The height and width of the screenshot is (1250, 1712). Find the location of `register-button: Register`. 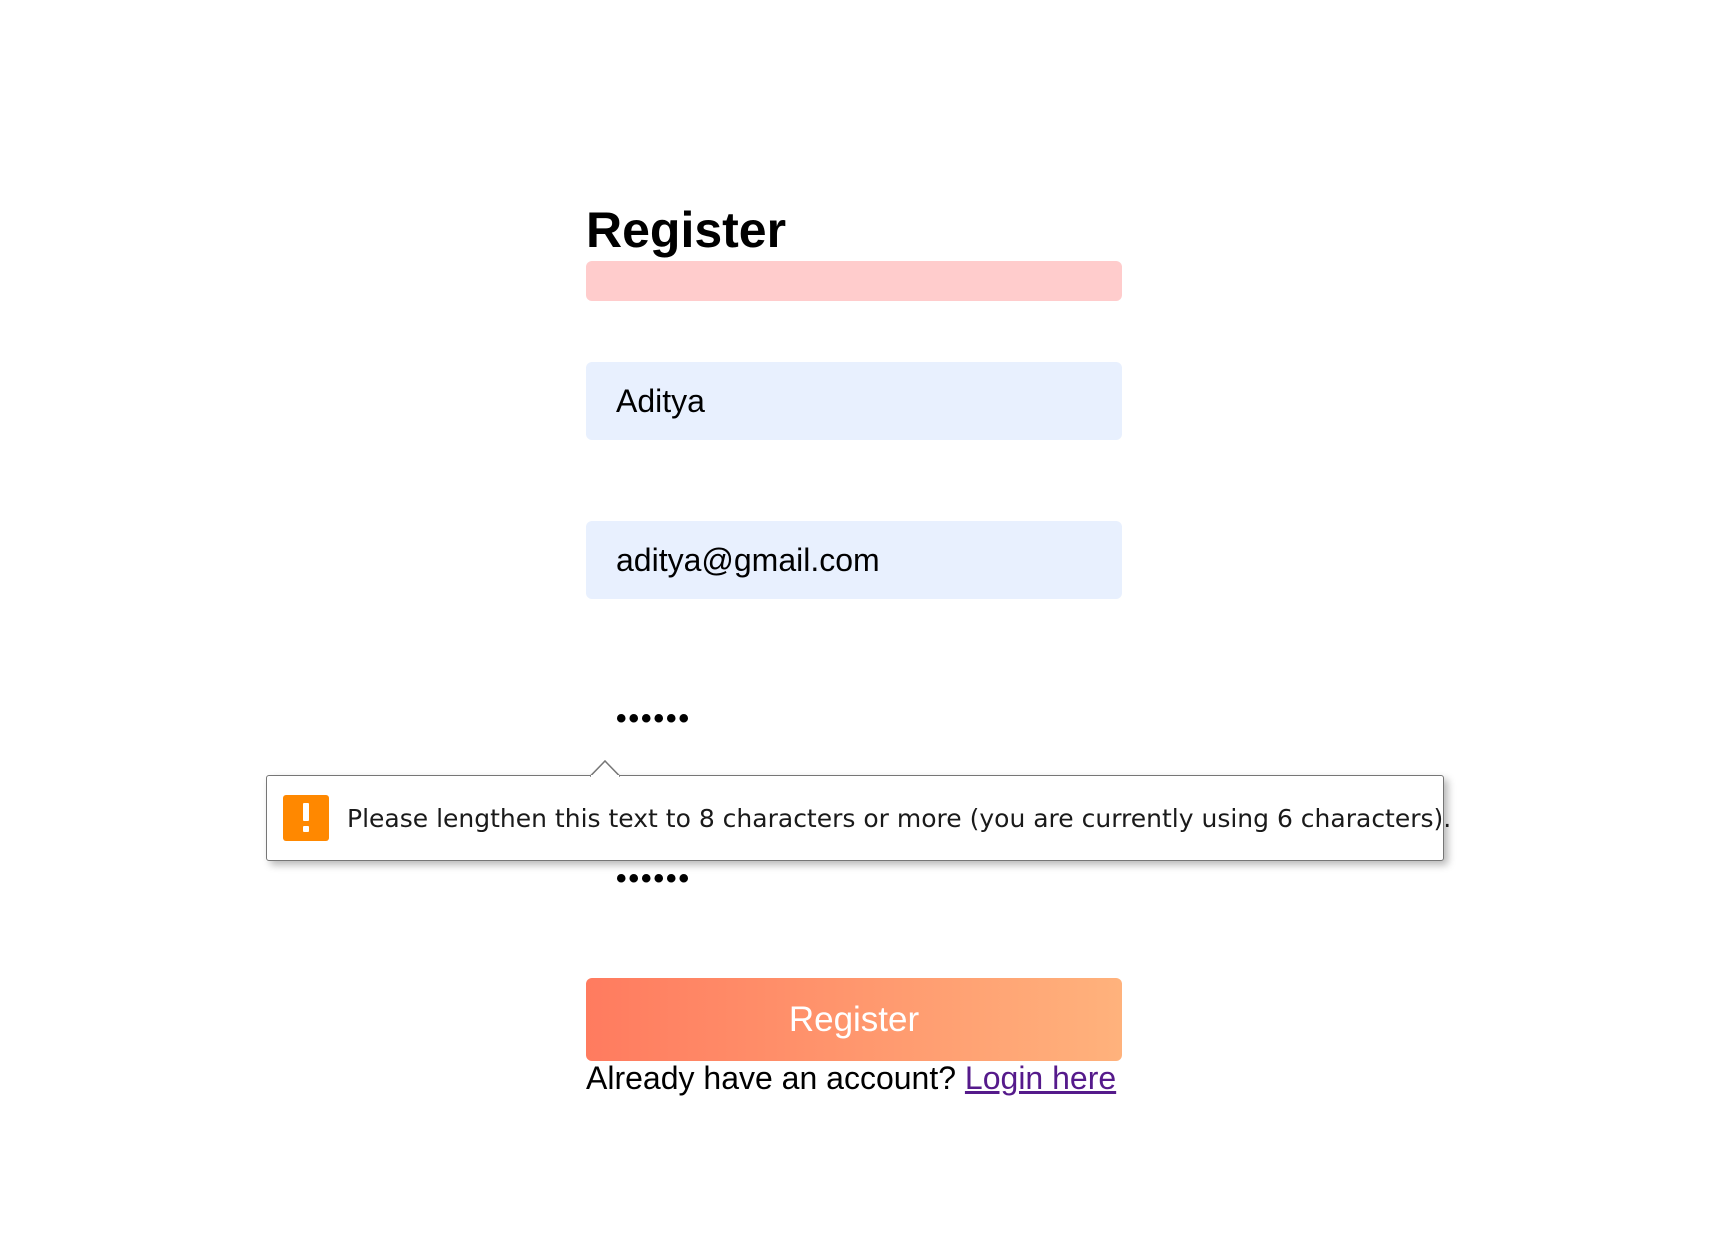

register-button: Register is located at coordinates (854, 1019).